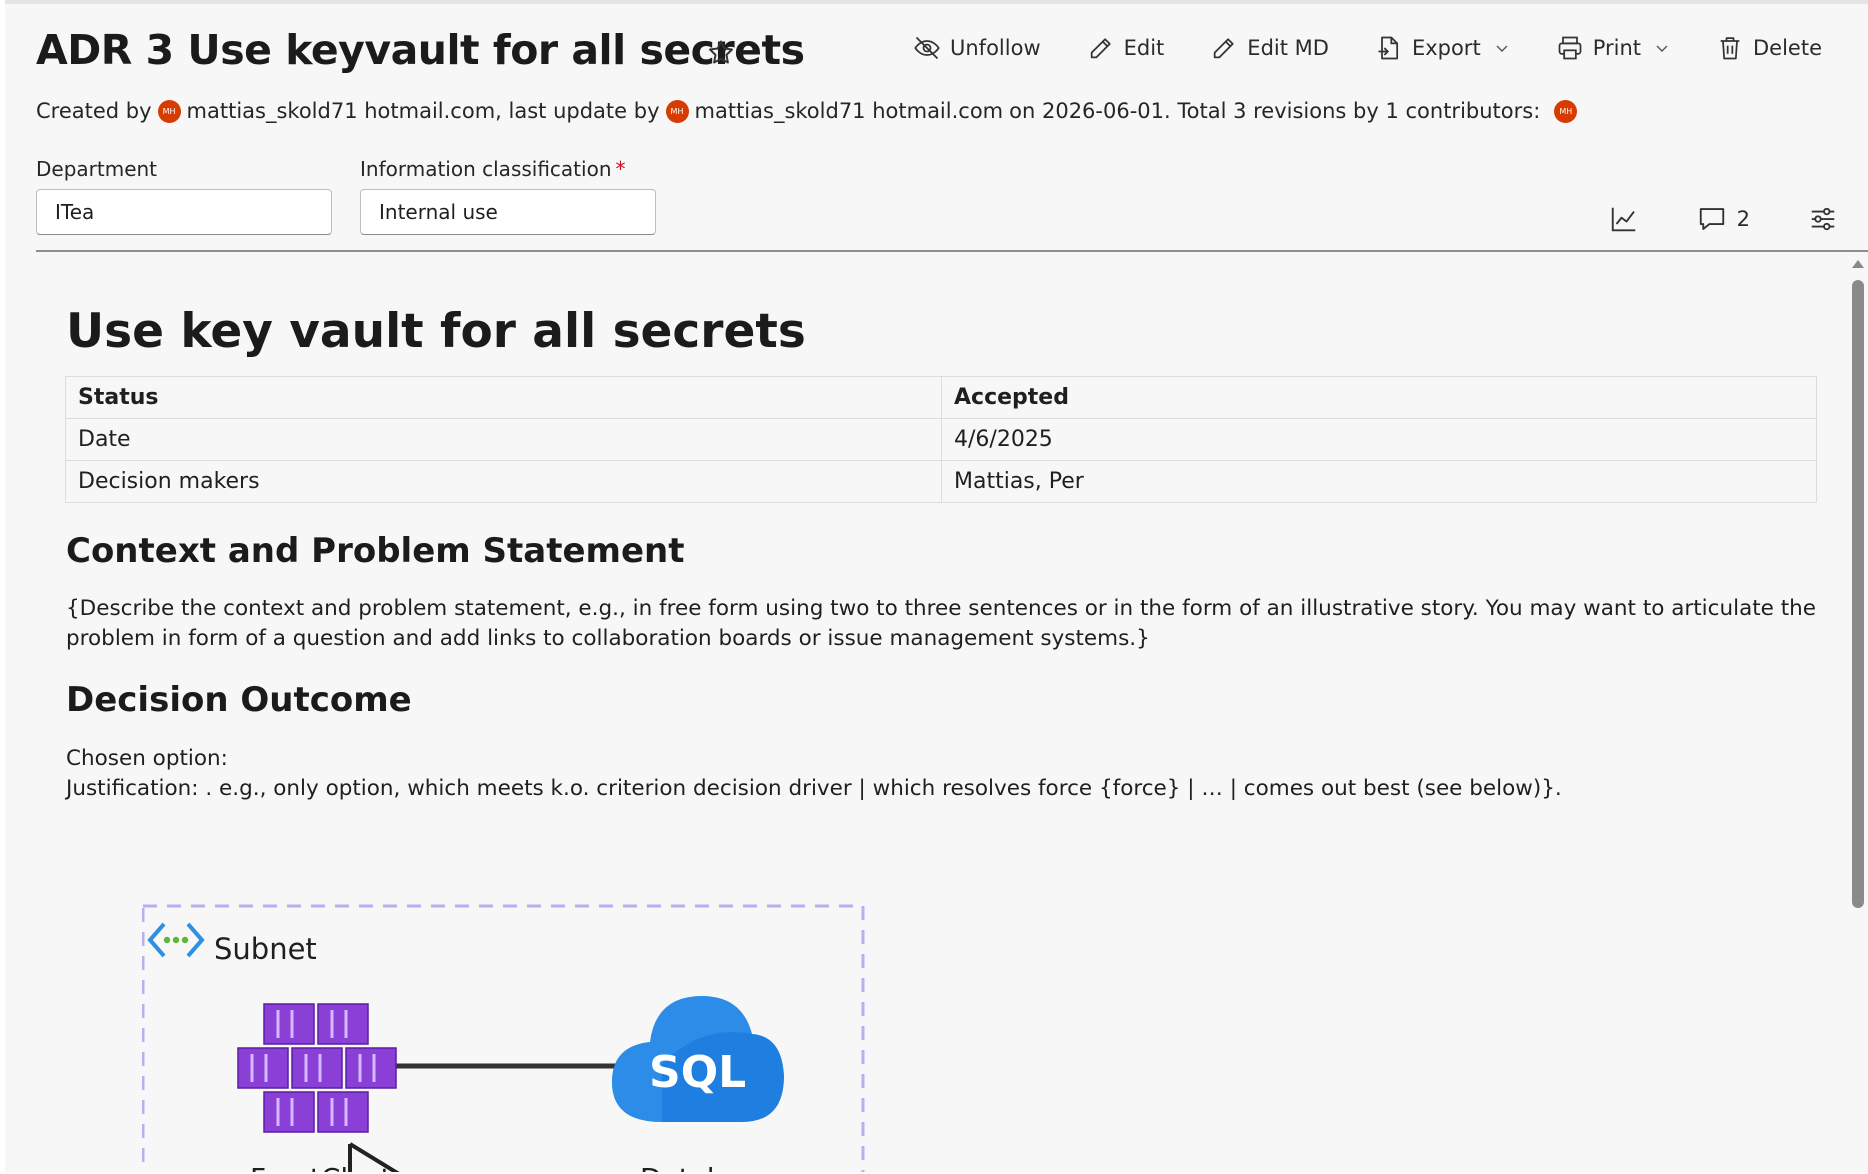  I want to click on sql-label: SQL, so click(698, 1072).